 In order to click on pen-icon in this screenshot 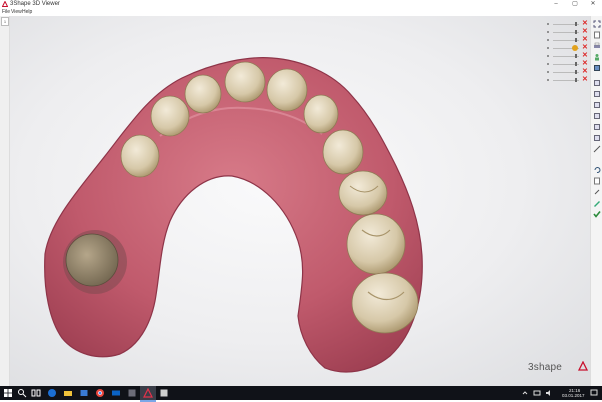, I will do `click(597, 203)`.